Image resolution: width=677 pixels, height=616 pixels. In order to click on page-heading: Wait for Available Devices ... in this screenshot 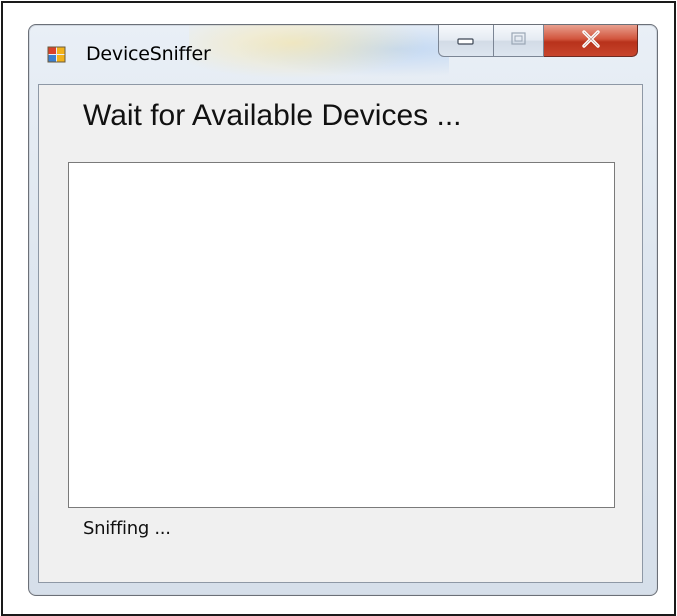, I will do `click(272, 115)`.